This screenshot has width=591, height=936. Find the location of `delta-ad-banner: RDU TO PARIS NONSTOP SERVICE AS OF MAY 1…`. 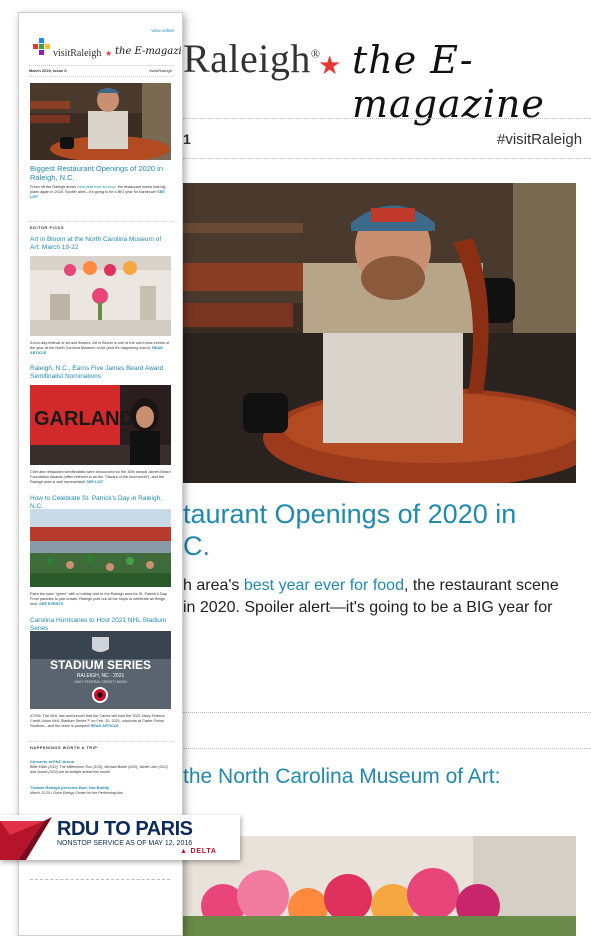

delta-ad-banner: RDU TO PARIS NONSTOP SERVICE AS OF MAY 1… is located at coordinates (120, 837).